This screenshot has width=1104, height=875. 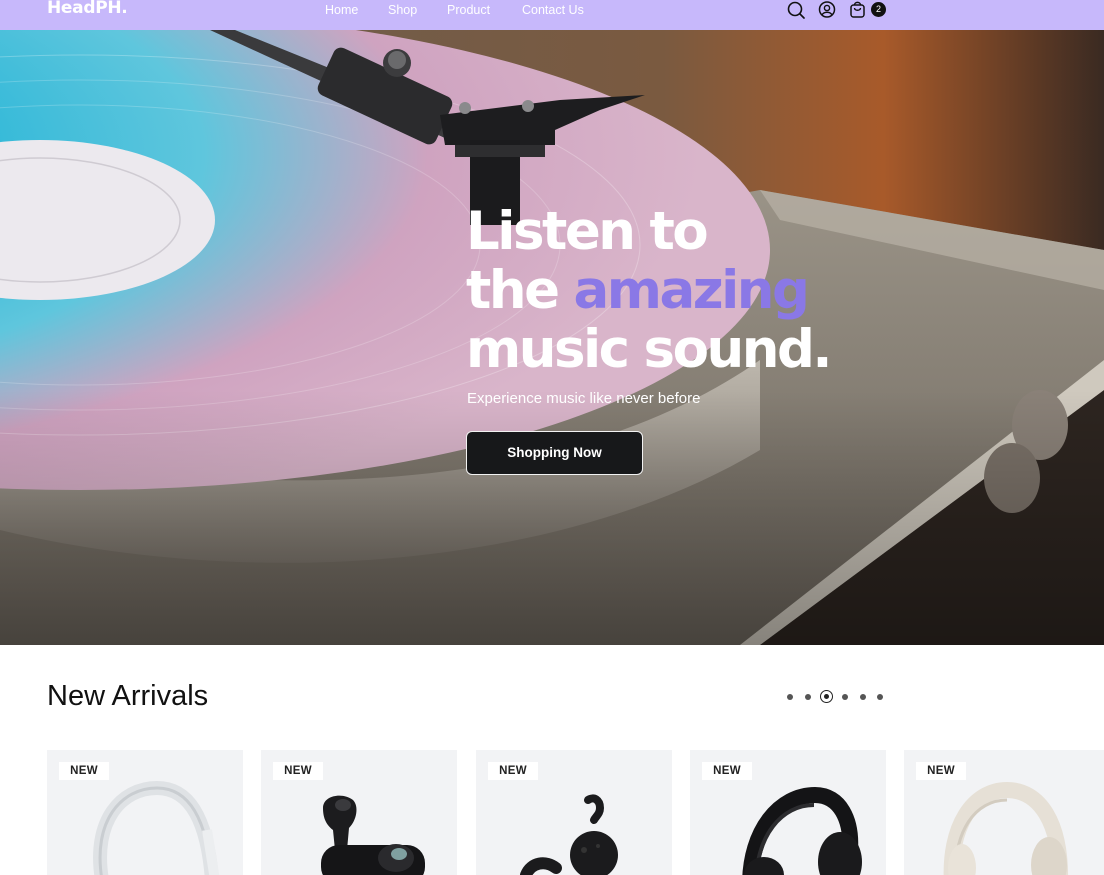 What do you see at coordinates (802, 830) in the screenshot?
I see `black-headphones-image` at bounding box center [802, 830].